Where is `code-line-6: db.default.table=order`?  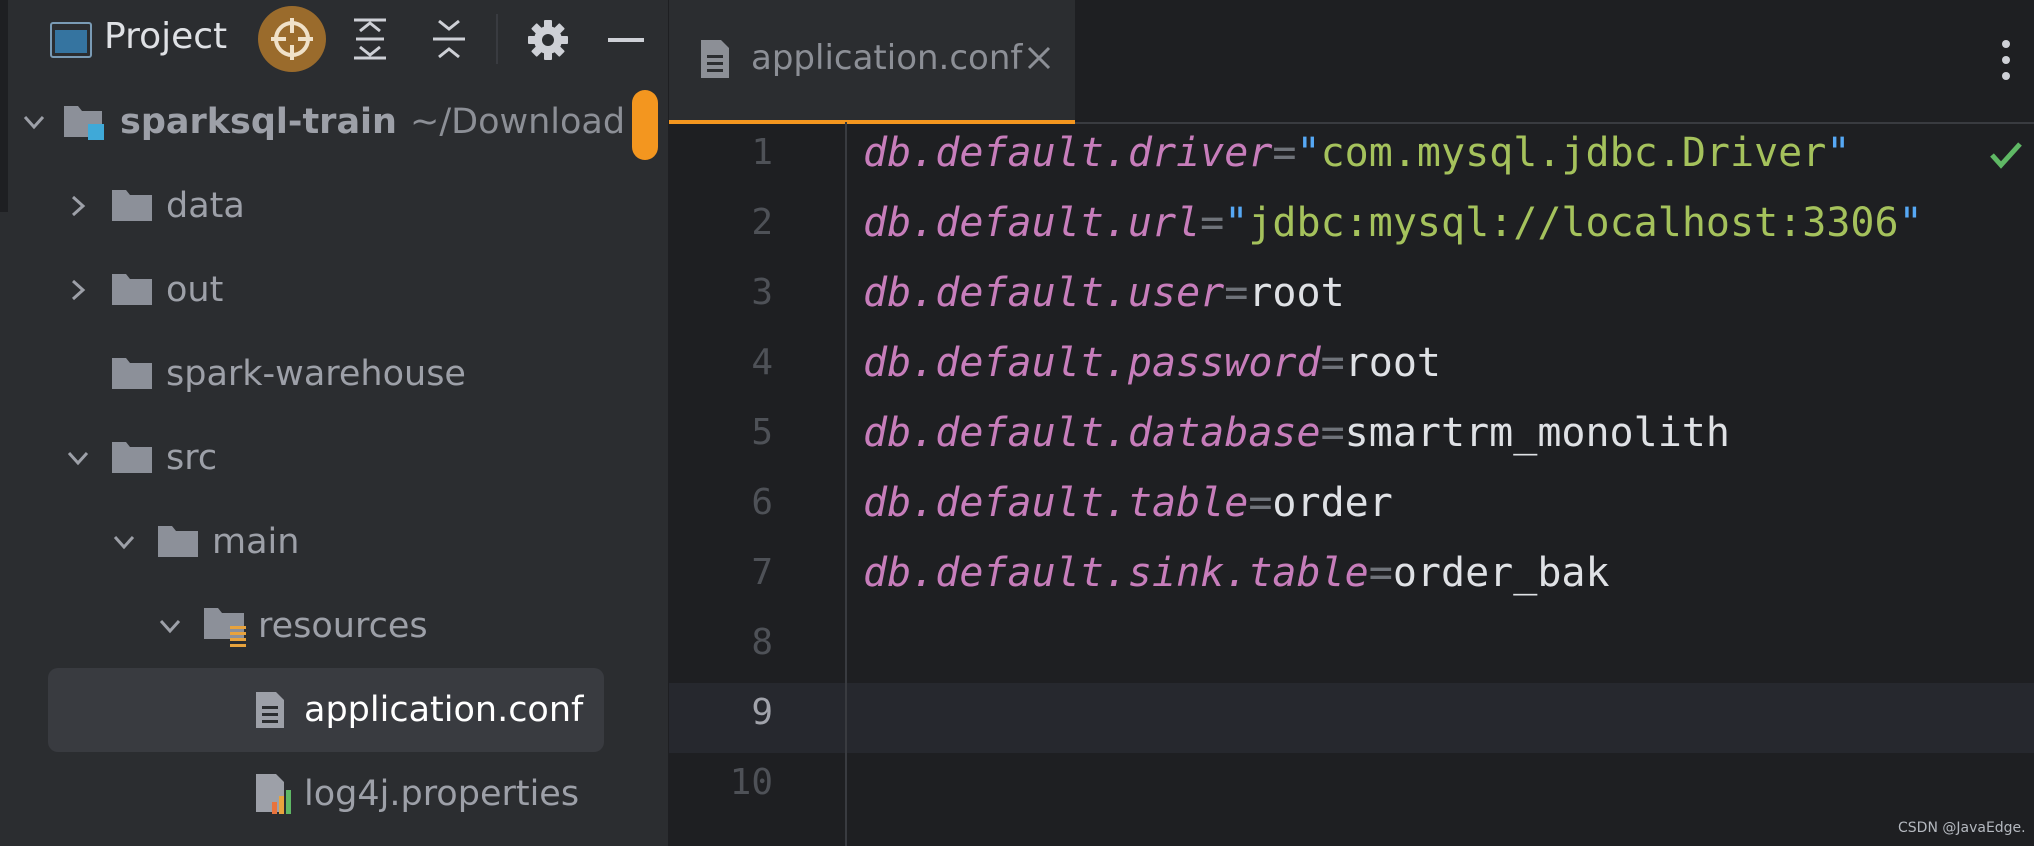
code-line-6: db.default.table=order is located at coordinates (1128, 503).